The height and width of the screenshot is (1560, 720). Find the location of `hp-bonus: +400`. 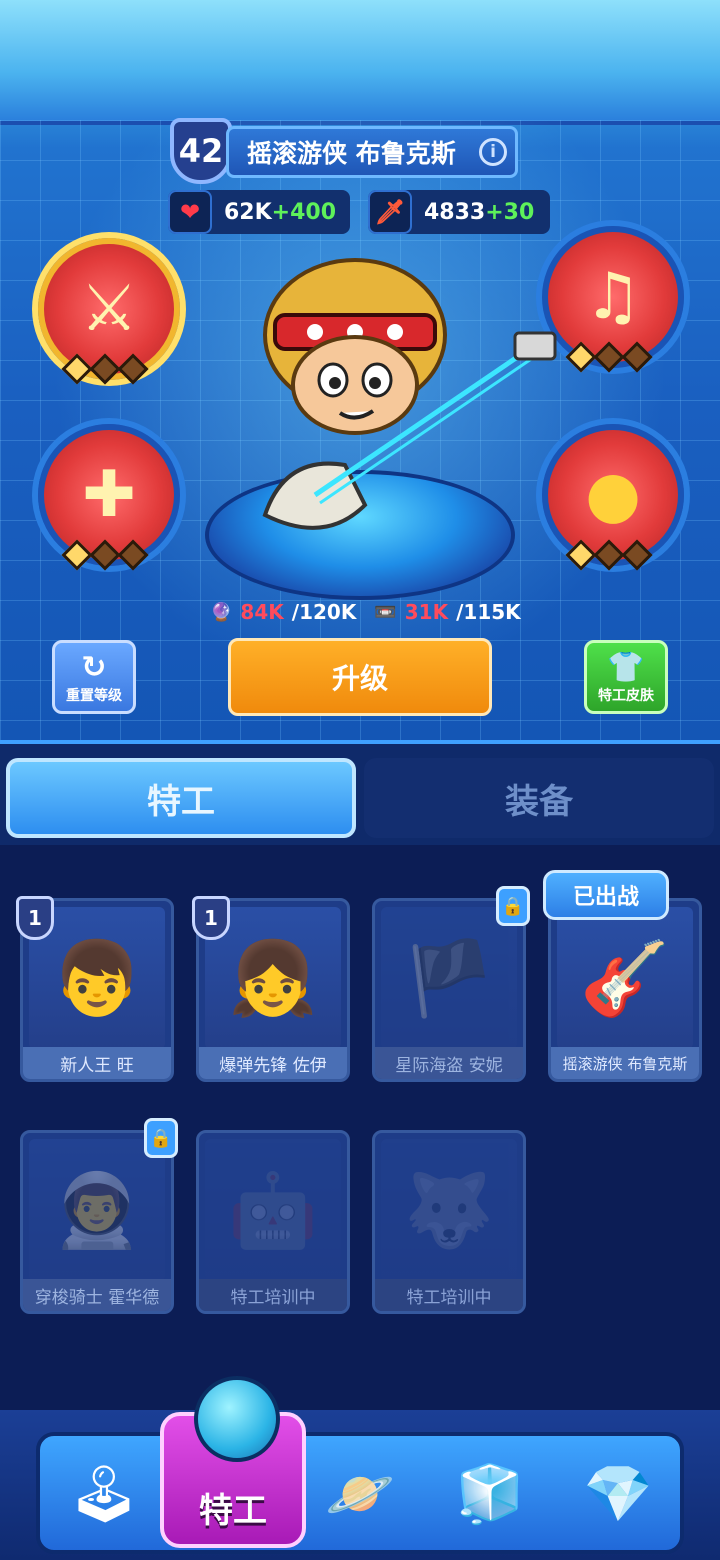

hp-bonus: +400 is located at coordinates (304, 212).